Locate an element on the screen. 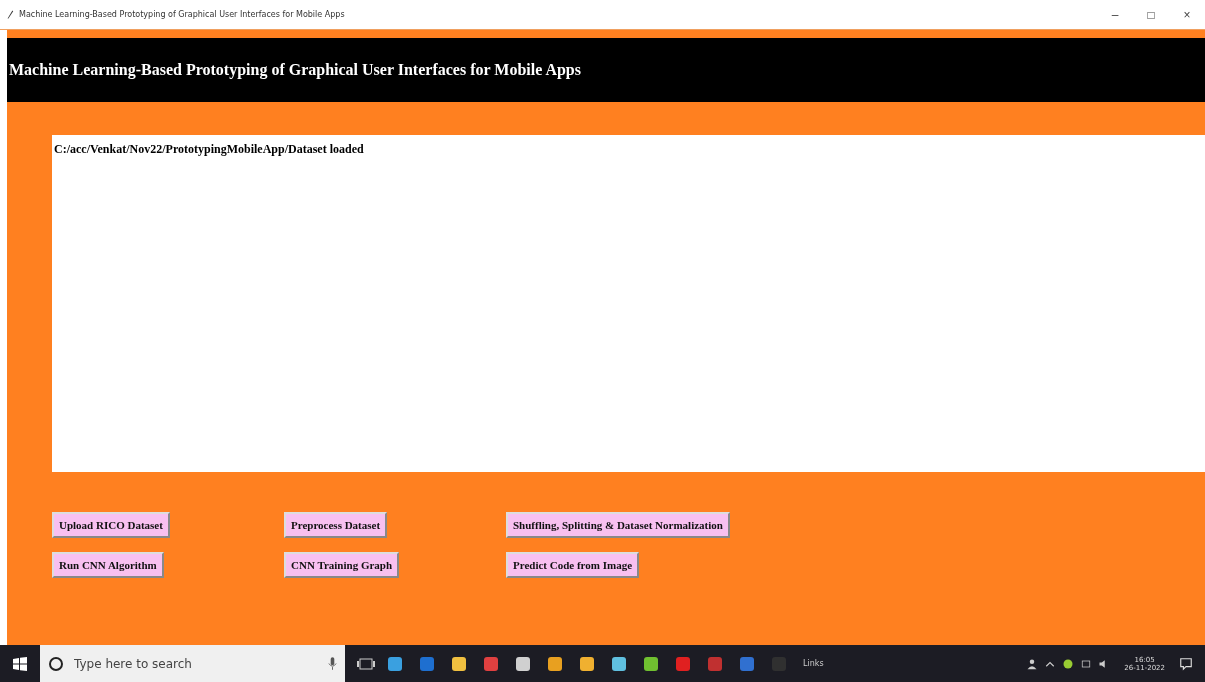  links-label: Links is located at coordinates (813, 663).